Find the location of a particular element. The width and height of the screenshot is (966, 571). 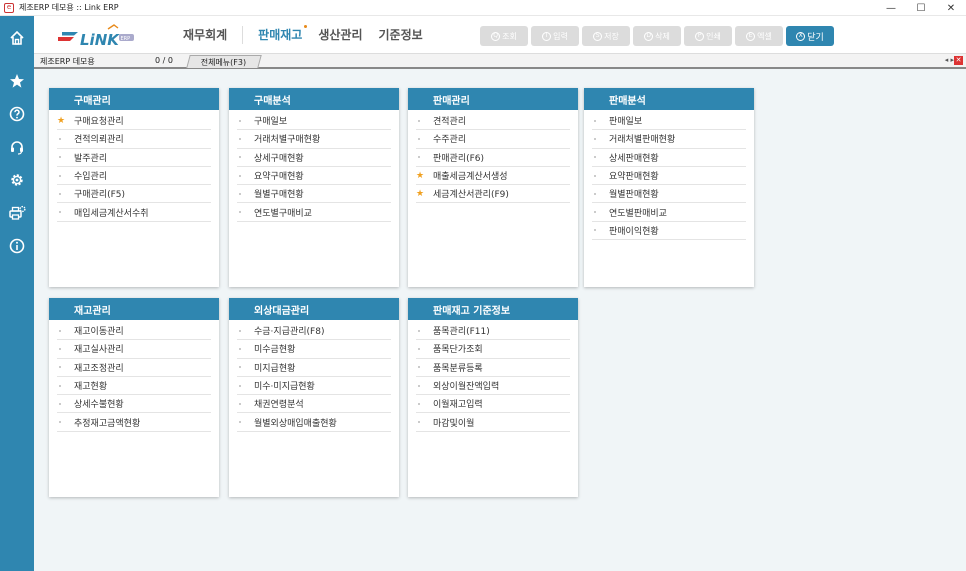

menu-item: 거래처별판매현황 is located at coordinates (669, 139).